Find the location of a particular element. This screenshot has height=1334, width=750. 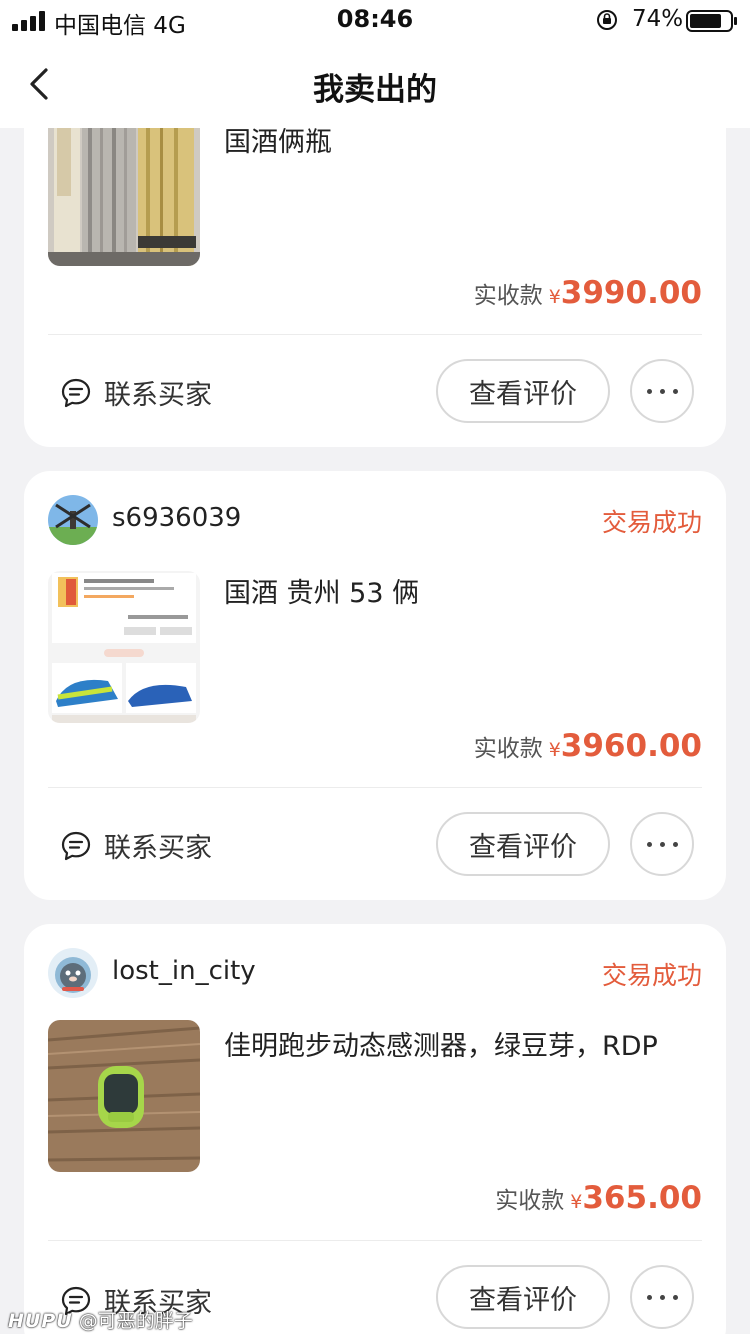

received-amount: 实收款 ¥3960.00 is located at coordinates (588, 746).